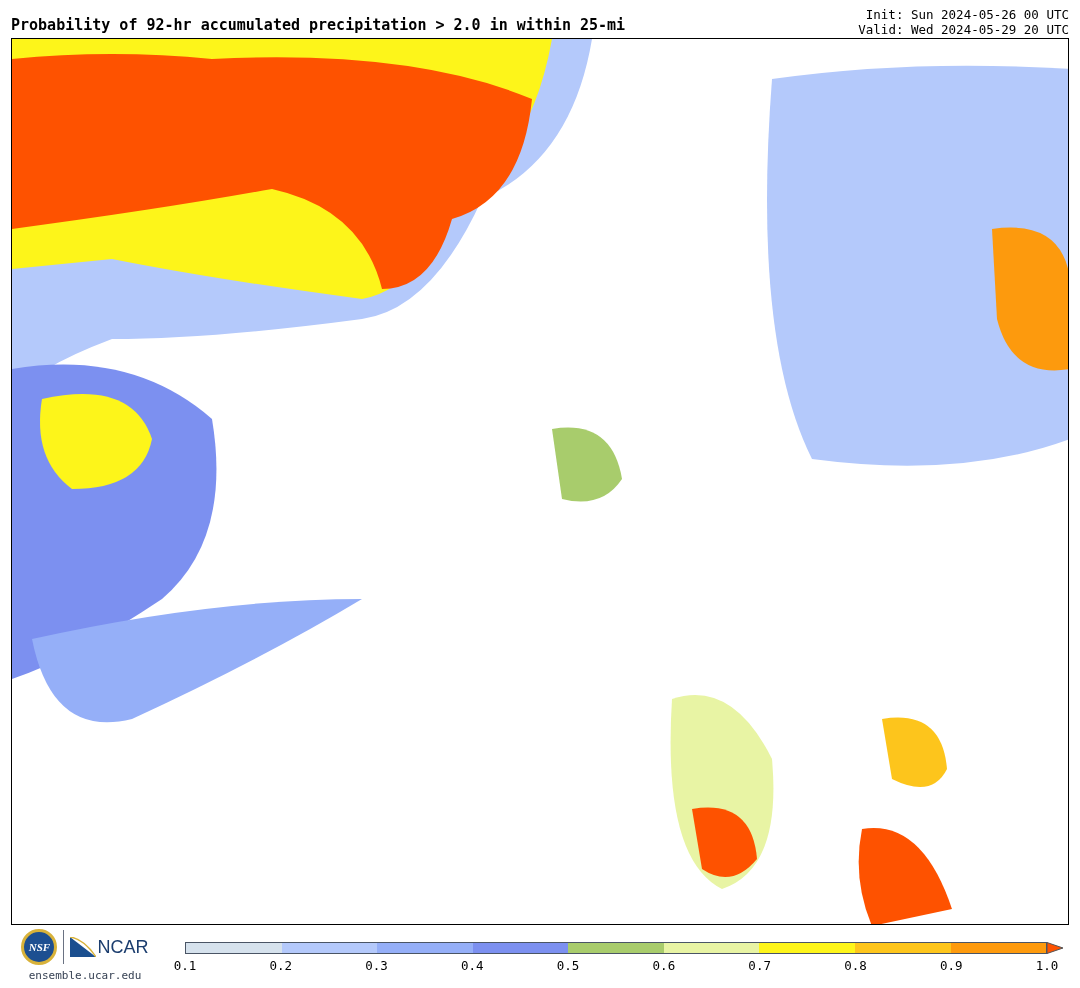 The height and width of the screenshot is (988, 1080). What do you see at coordinates (185, 965) in the screenshot?
I see `tick-label: 0.1` at bounding box center [185, 965].